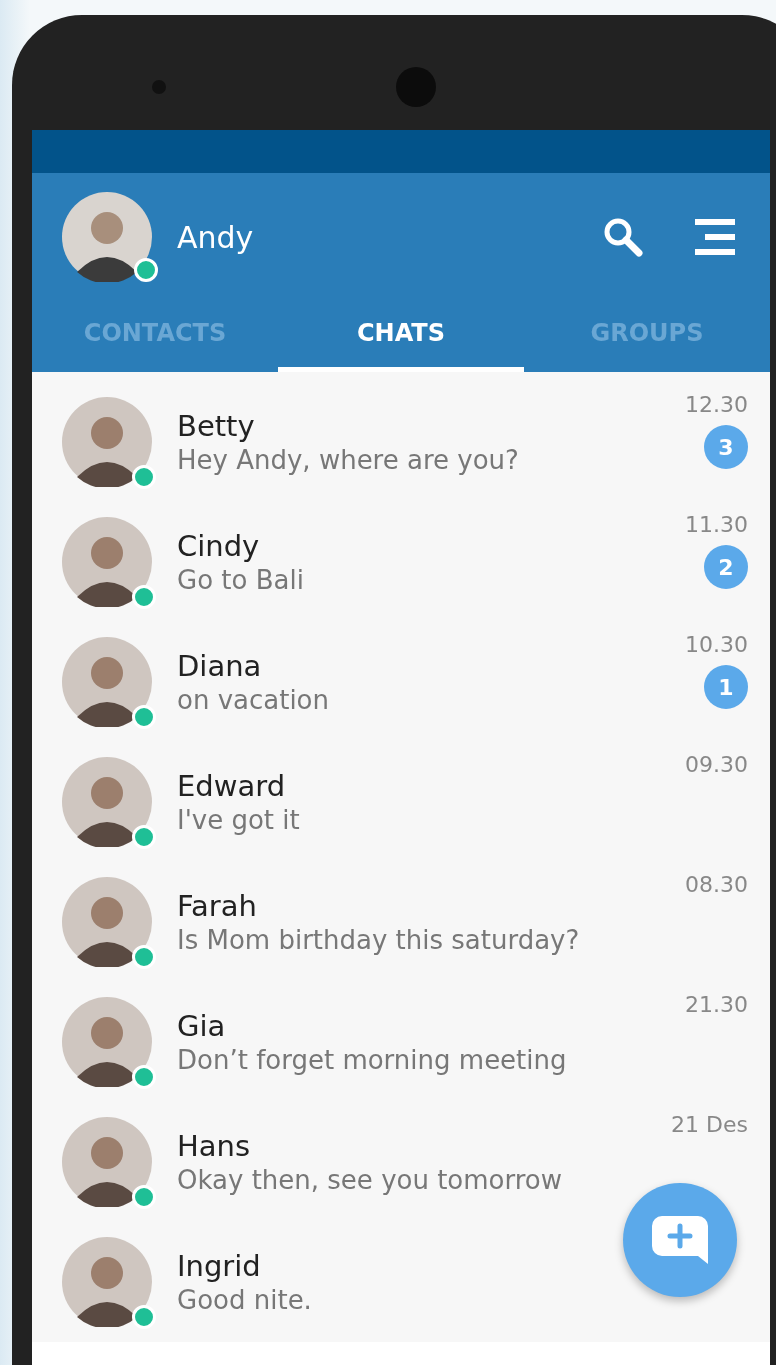 This screenshot has width=776, height=1365. What do you see at coordinates (220, 666) in the screenshot?
I see `contact-name: Diana` at bounding box center [220, 666].